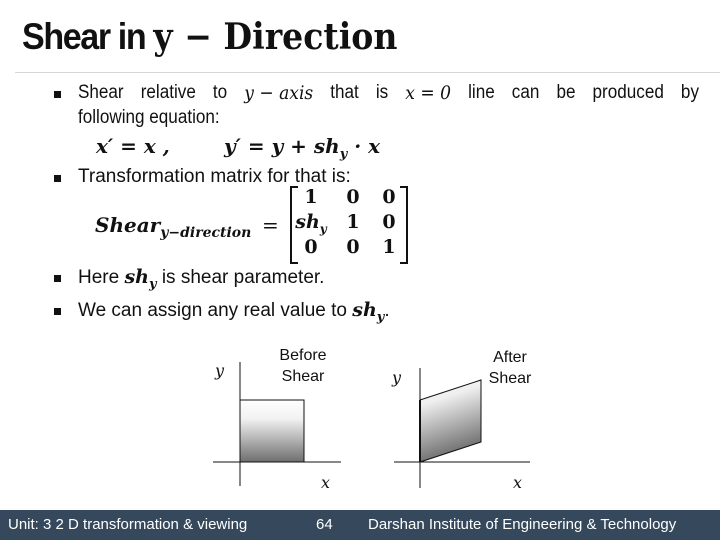 Image resolution: width=720 pixels, height=540 pixels. What do you see at coordinates (303, 366) in the screenshot?
I see `before-shear-label: Before Shear` at bounding box center [303, 366].